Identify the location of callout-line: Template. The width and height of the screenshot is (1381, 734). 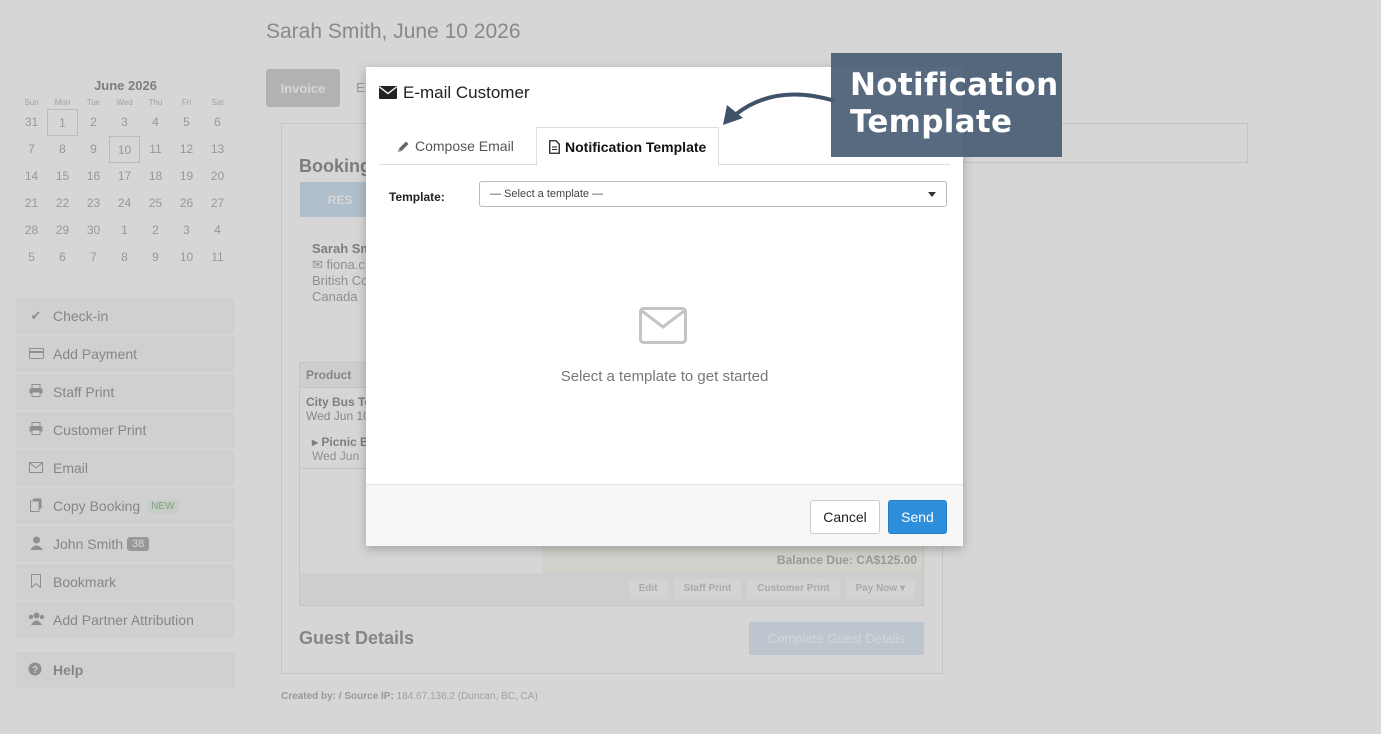
(931, 122).